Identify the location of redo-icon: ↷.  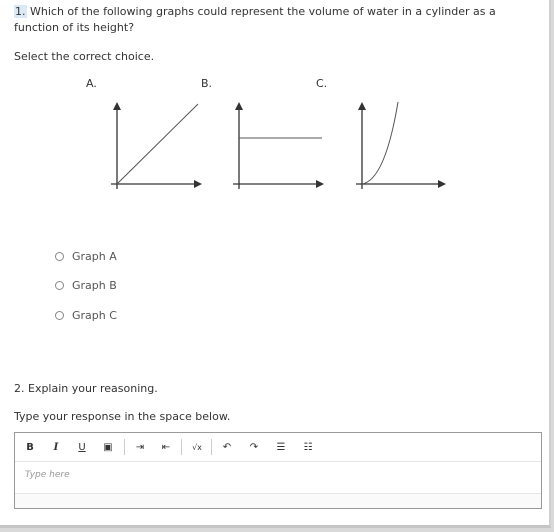
(254, 447).